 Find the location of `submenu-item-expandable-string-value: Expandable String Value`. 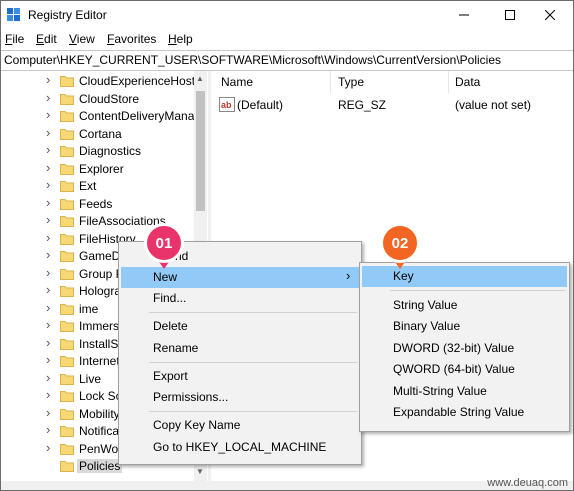

submenu-item-expandable-string-value: Expandable String Value is located at coordinates (464, 412).